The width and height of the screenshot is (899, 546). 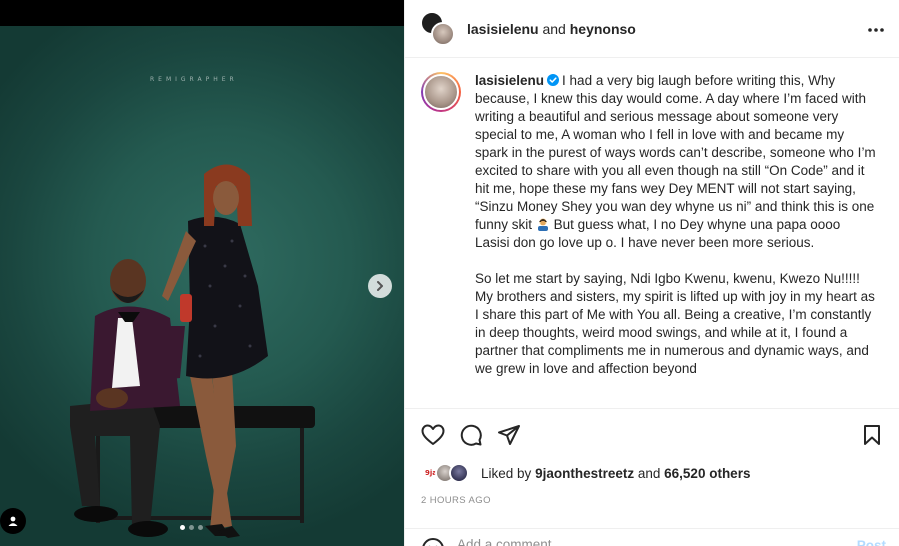 I want to click on more-horizontal-icon, so click(x=876, y=30).